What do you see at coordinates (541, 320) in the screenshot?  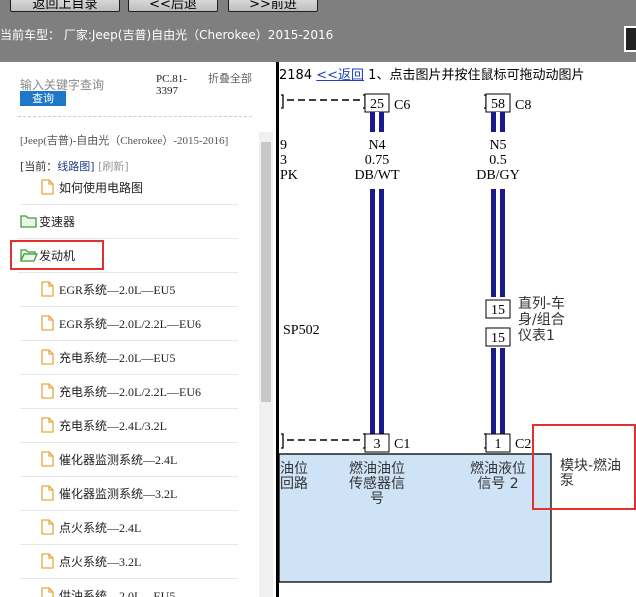 I see `cluster-label: 身/组合` at bounding box center [541, 320].